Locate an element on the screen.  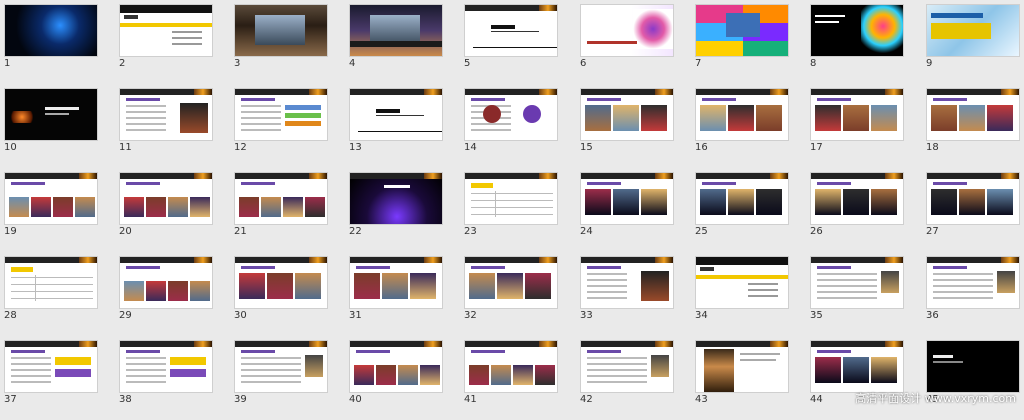
slide-thumbnail: 28 is located at coordinates (52, 295).